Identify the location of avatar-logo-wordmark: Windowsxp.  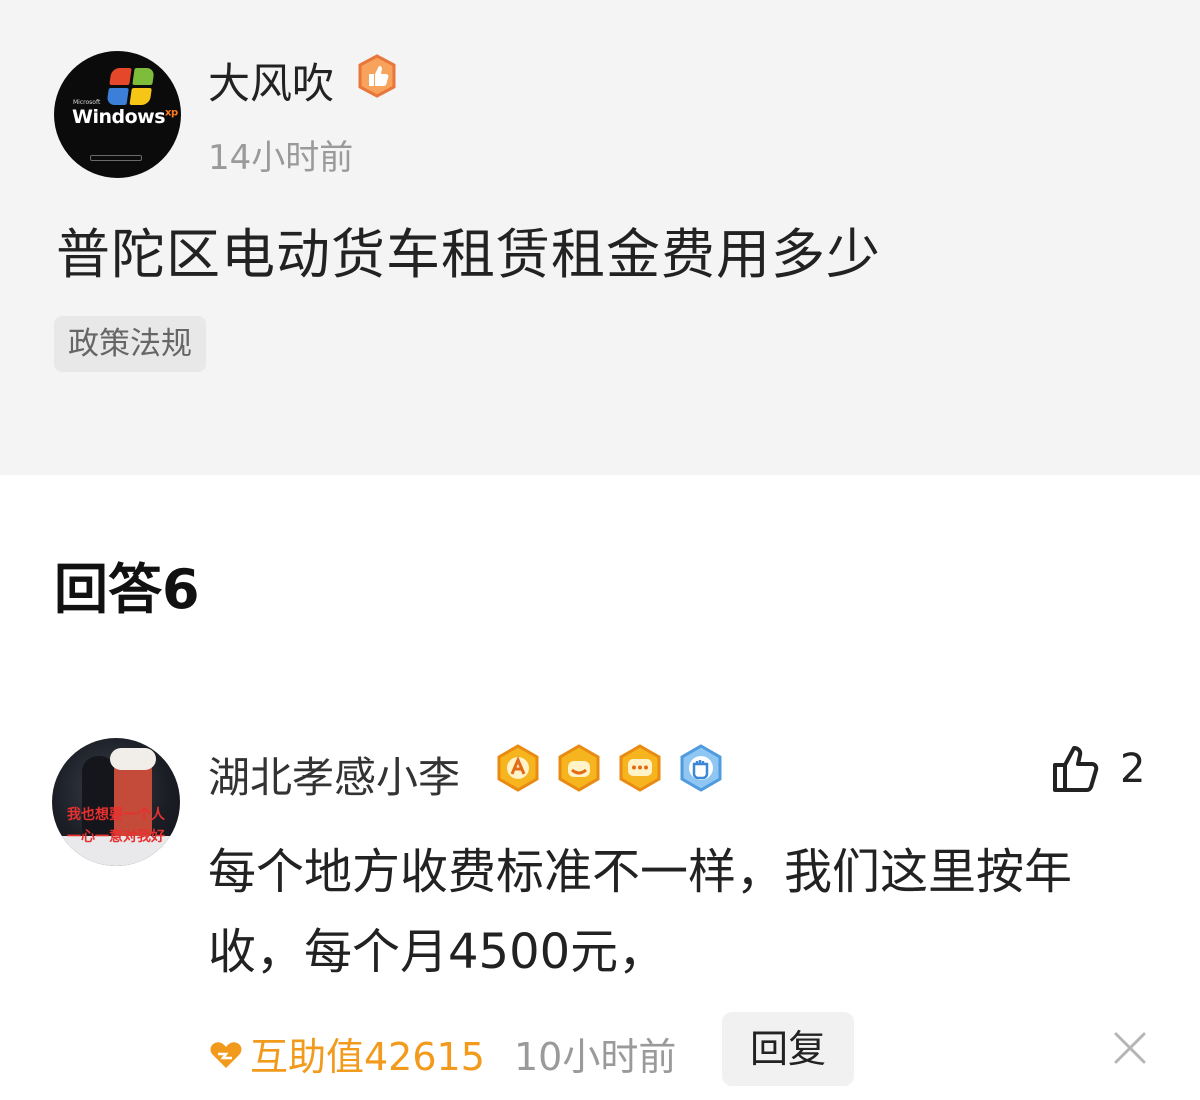
(125, 117).